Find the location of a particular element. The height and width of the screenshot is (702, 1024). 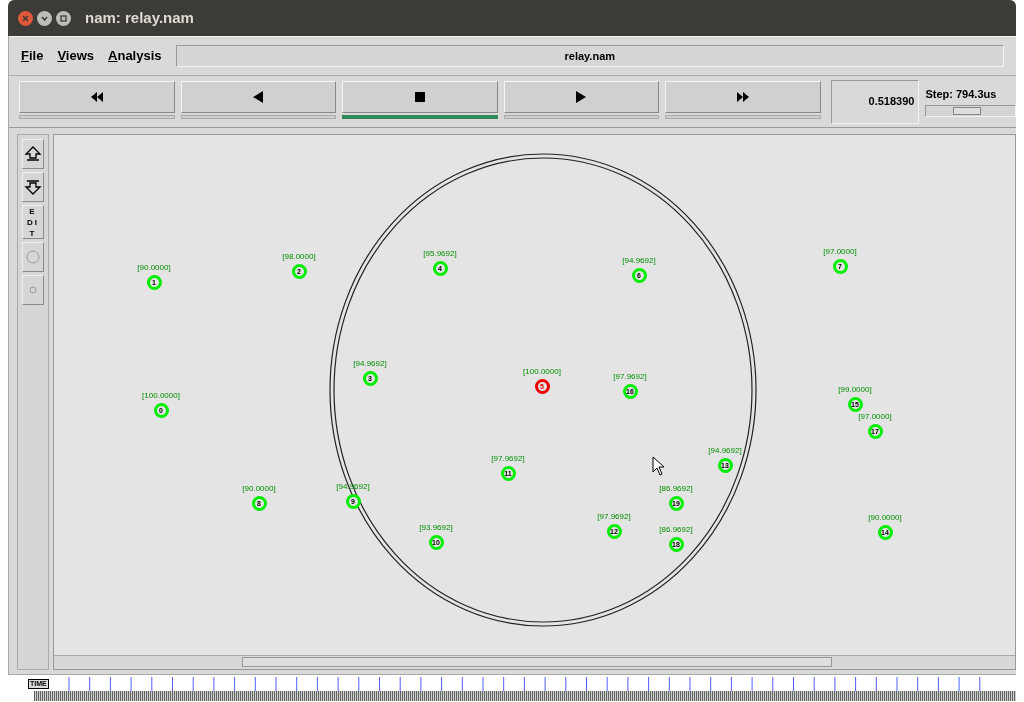

back-button is located at coordinates (258, 96).